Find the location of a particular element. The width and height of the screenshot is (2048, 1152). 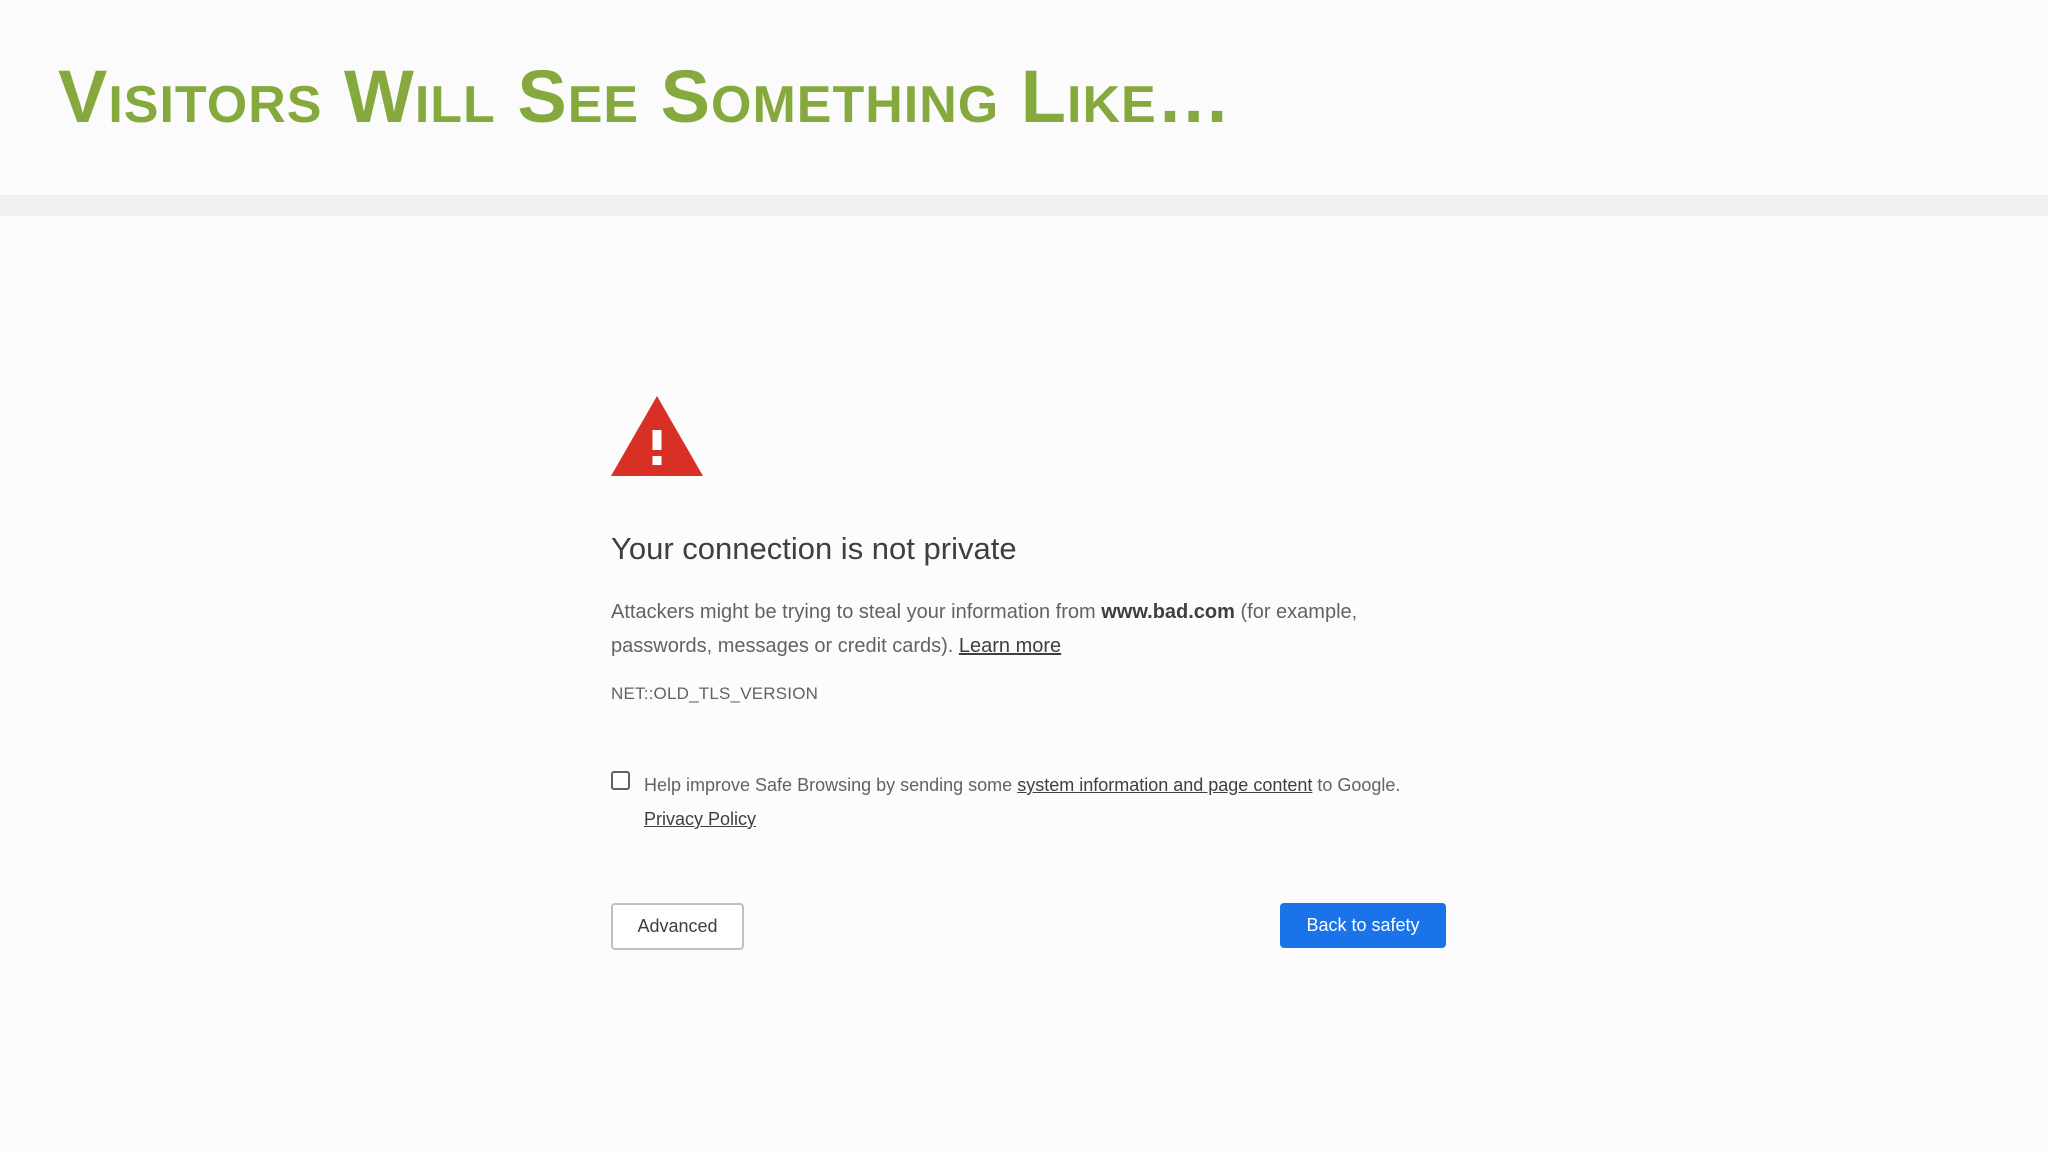

back-to-safety-button: Back to safety is located at coordinates (1363, 925).